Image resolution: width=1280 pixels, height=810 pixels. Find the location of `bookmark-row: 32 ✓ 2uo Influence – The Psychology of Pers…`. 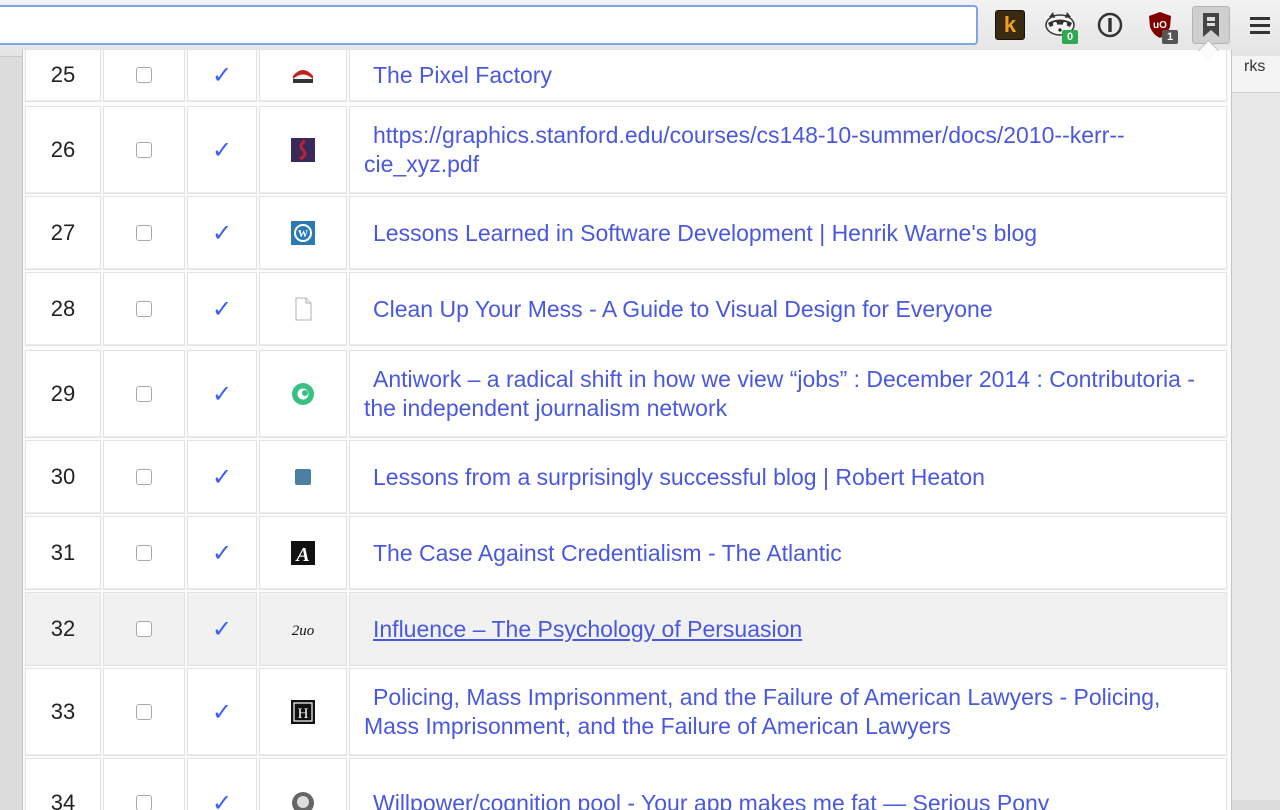

bookmark-row: 32 ✓ 2uo Influence – The Psychology of Pers… is located at coordinates (627, 629).